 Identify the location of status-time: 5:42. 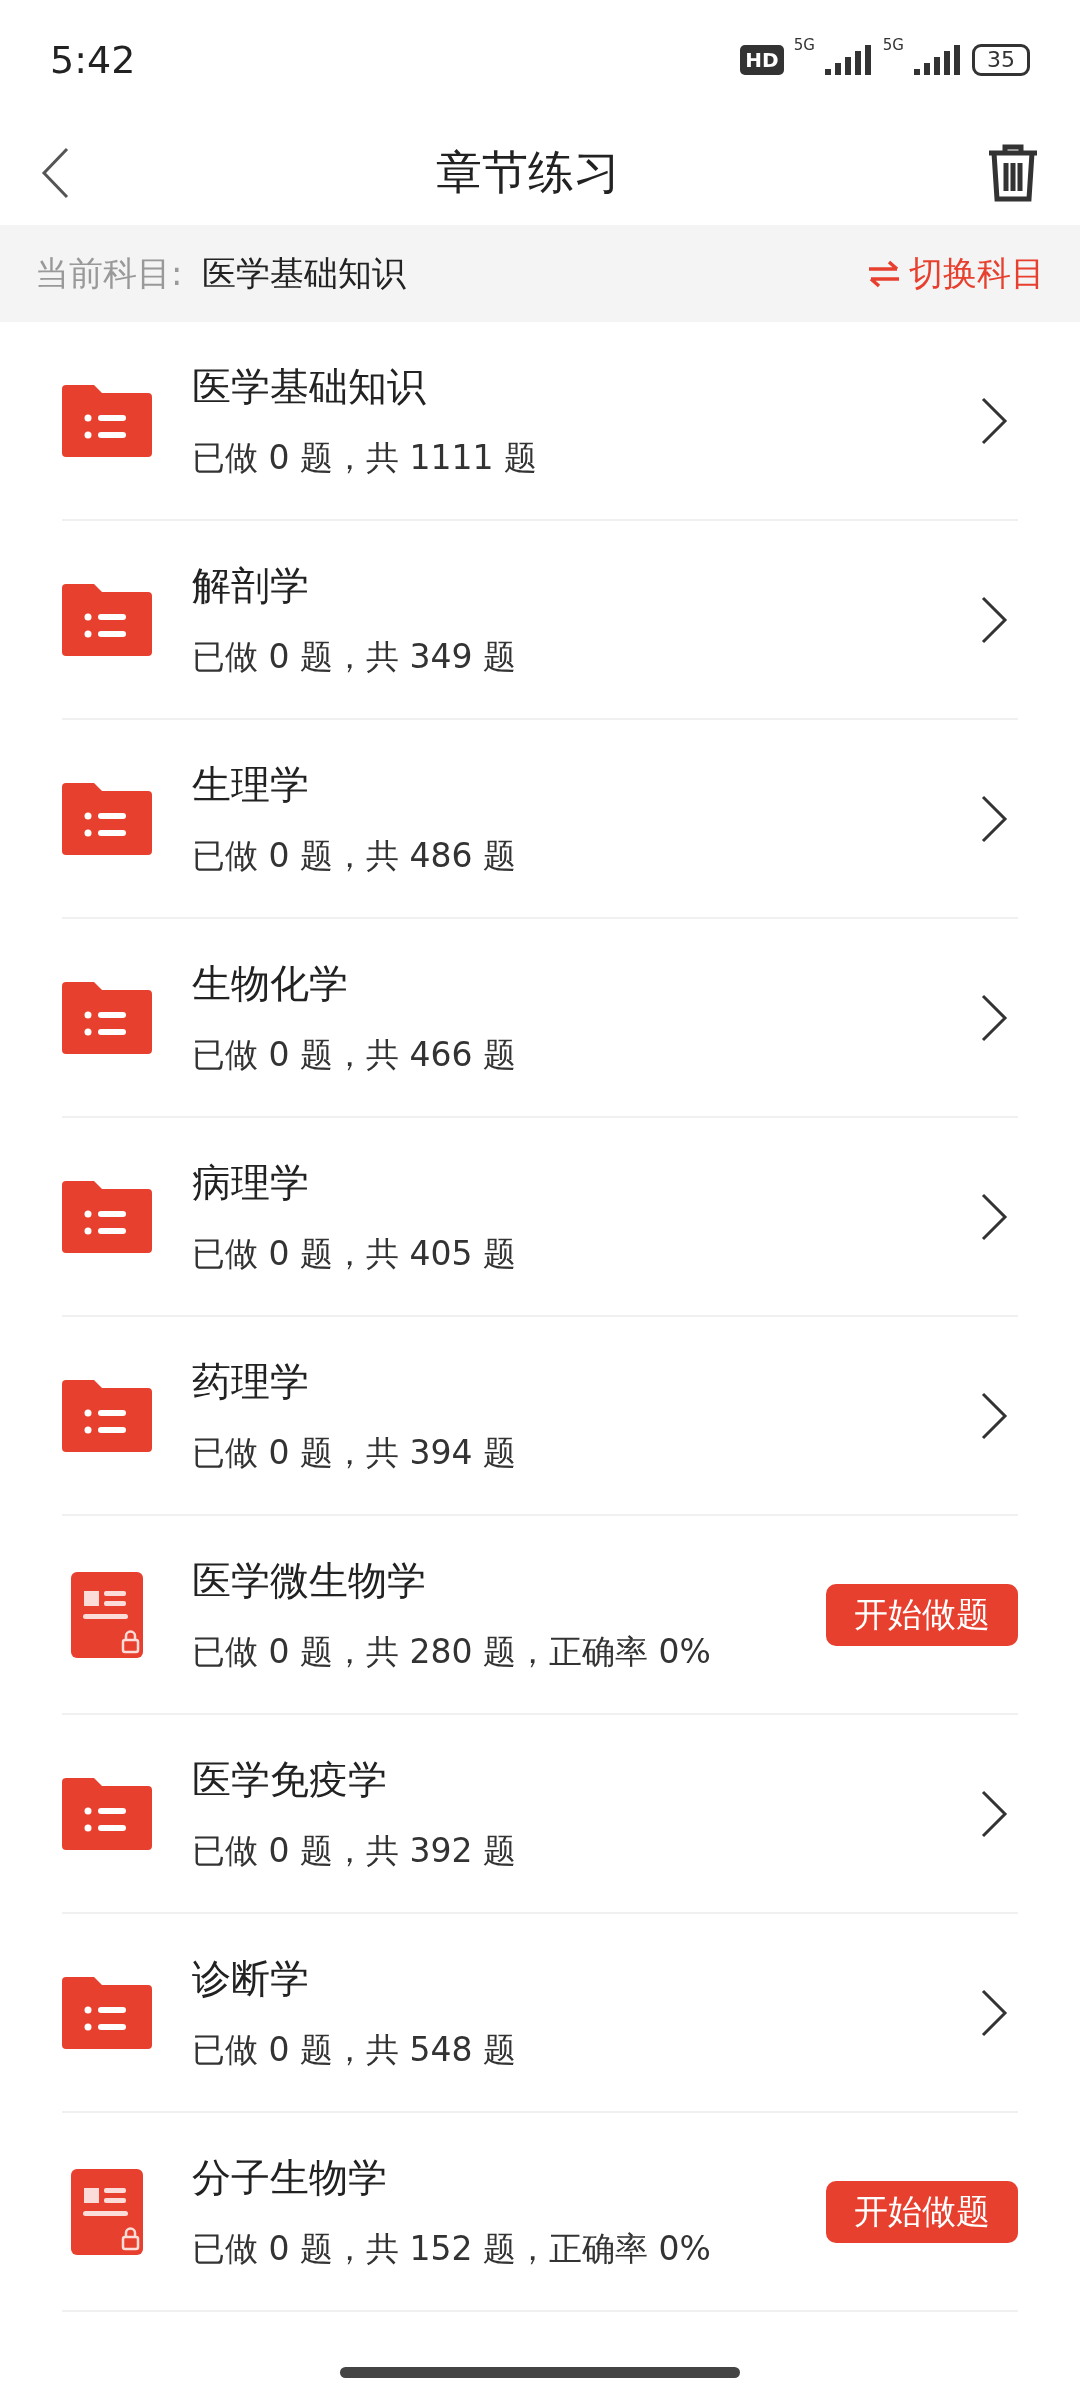
(93, 60).